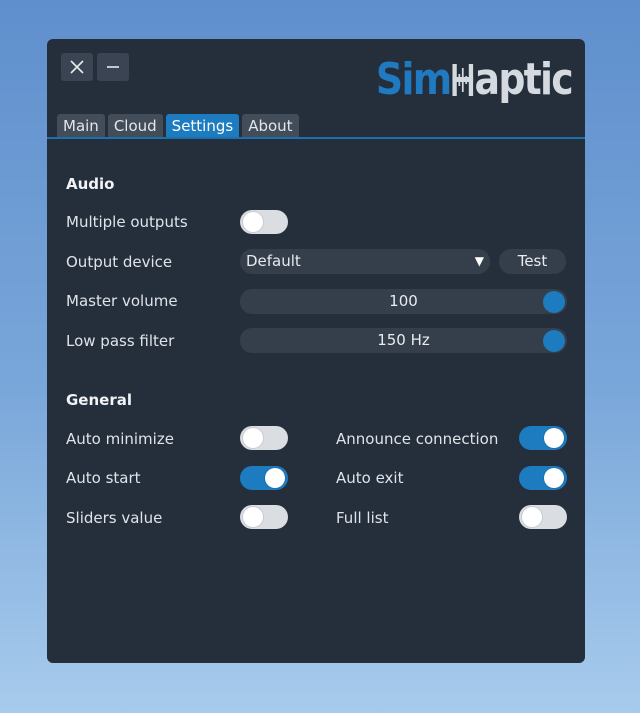  Describe the element at coordinates (81, 126) in the screenshot. I see `tab-main: Main` at that location.